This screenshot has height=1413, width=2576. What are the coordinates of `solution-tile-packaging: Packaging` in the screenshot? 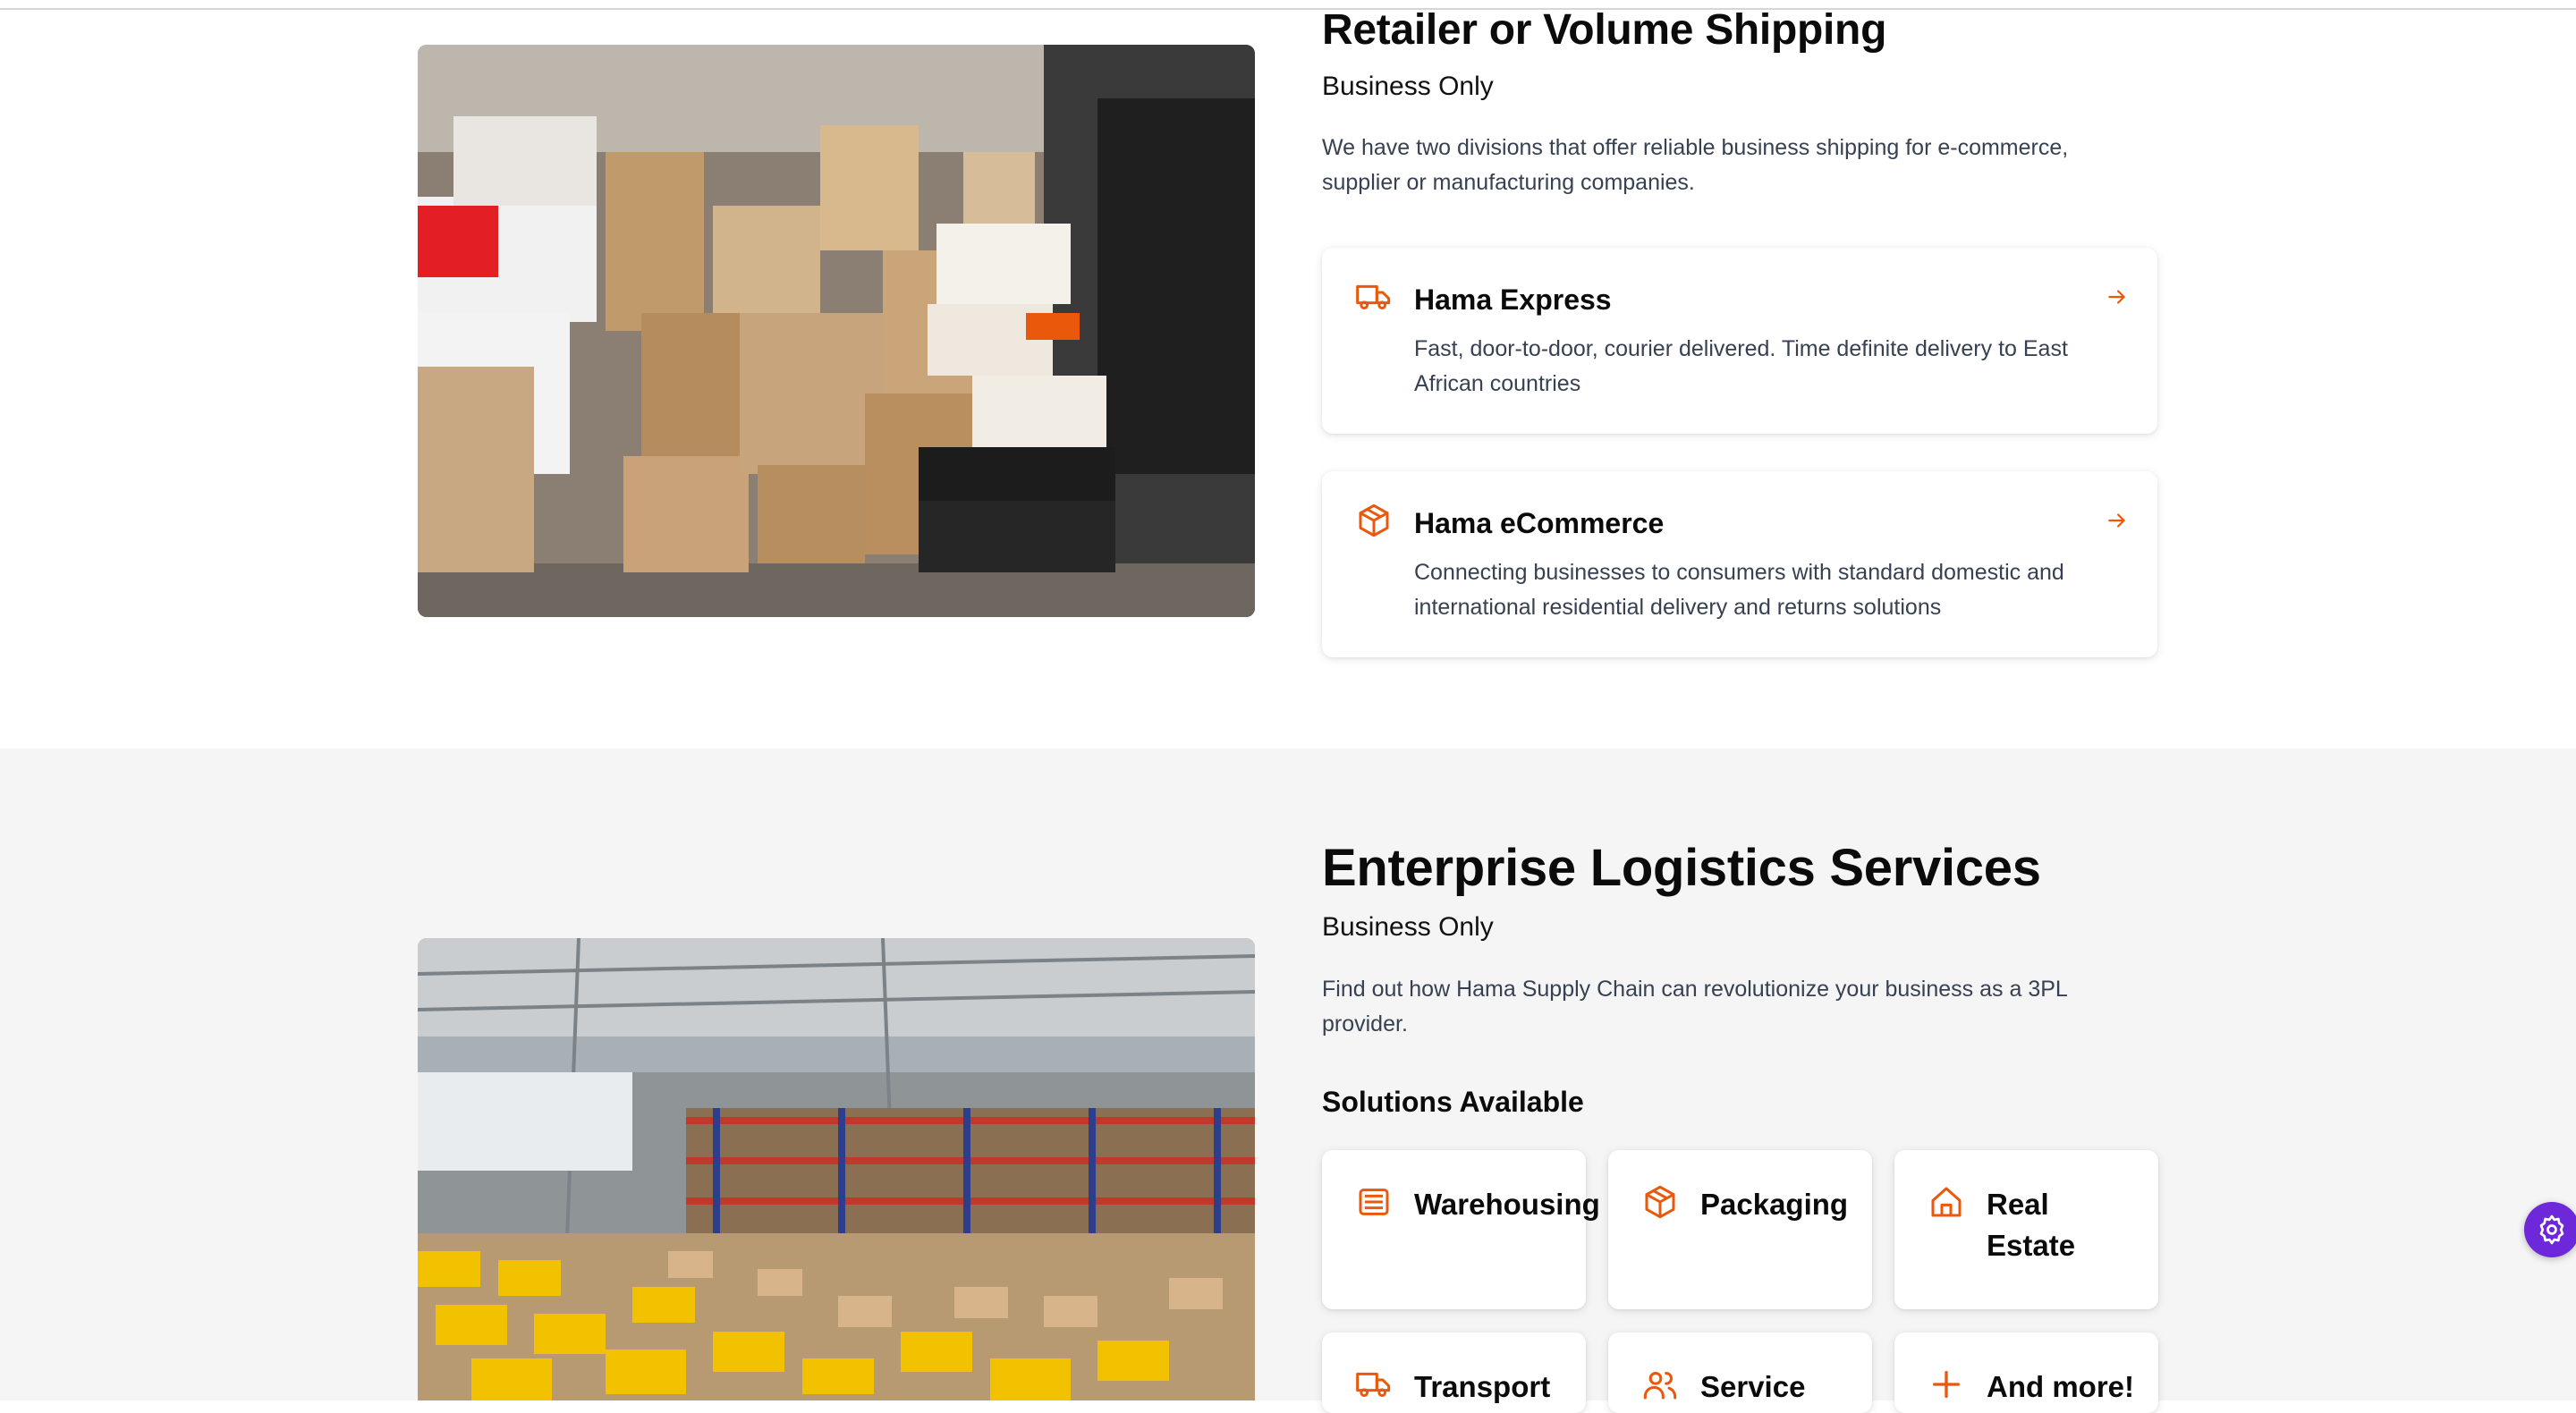 It's located at (1740, 1229).